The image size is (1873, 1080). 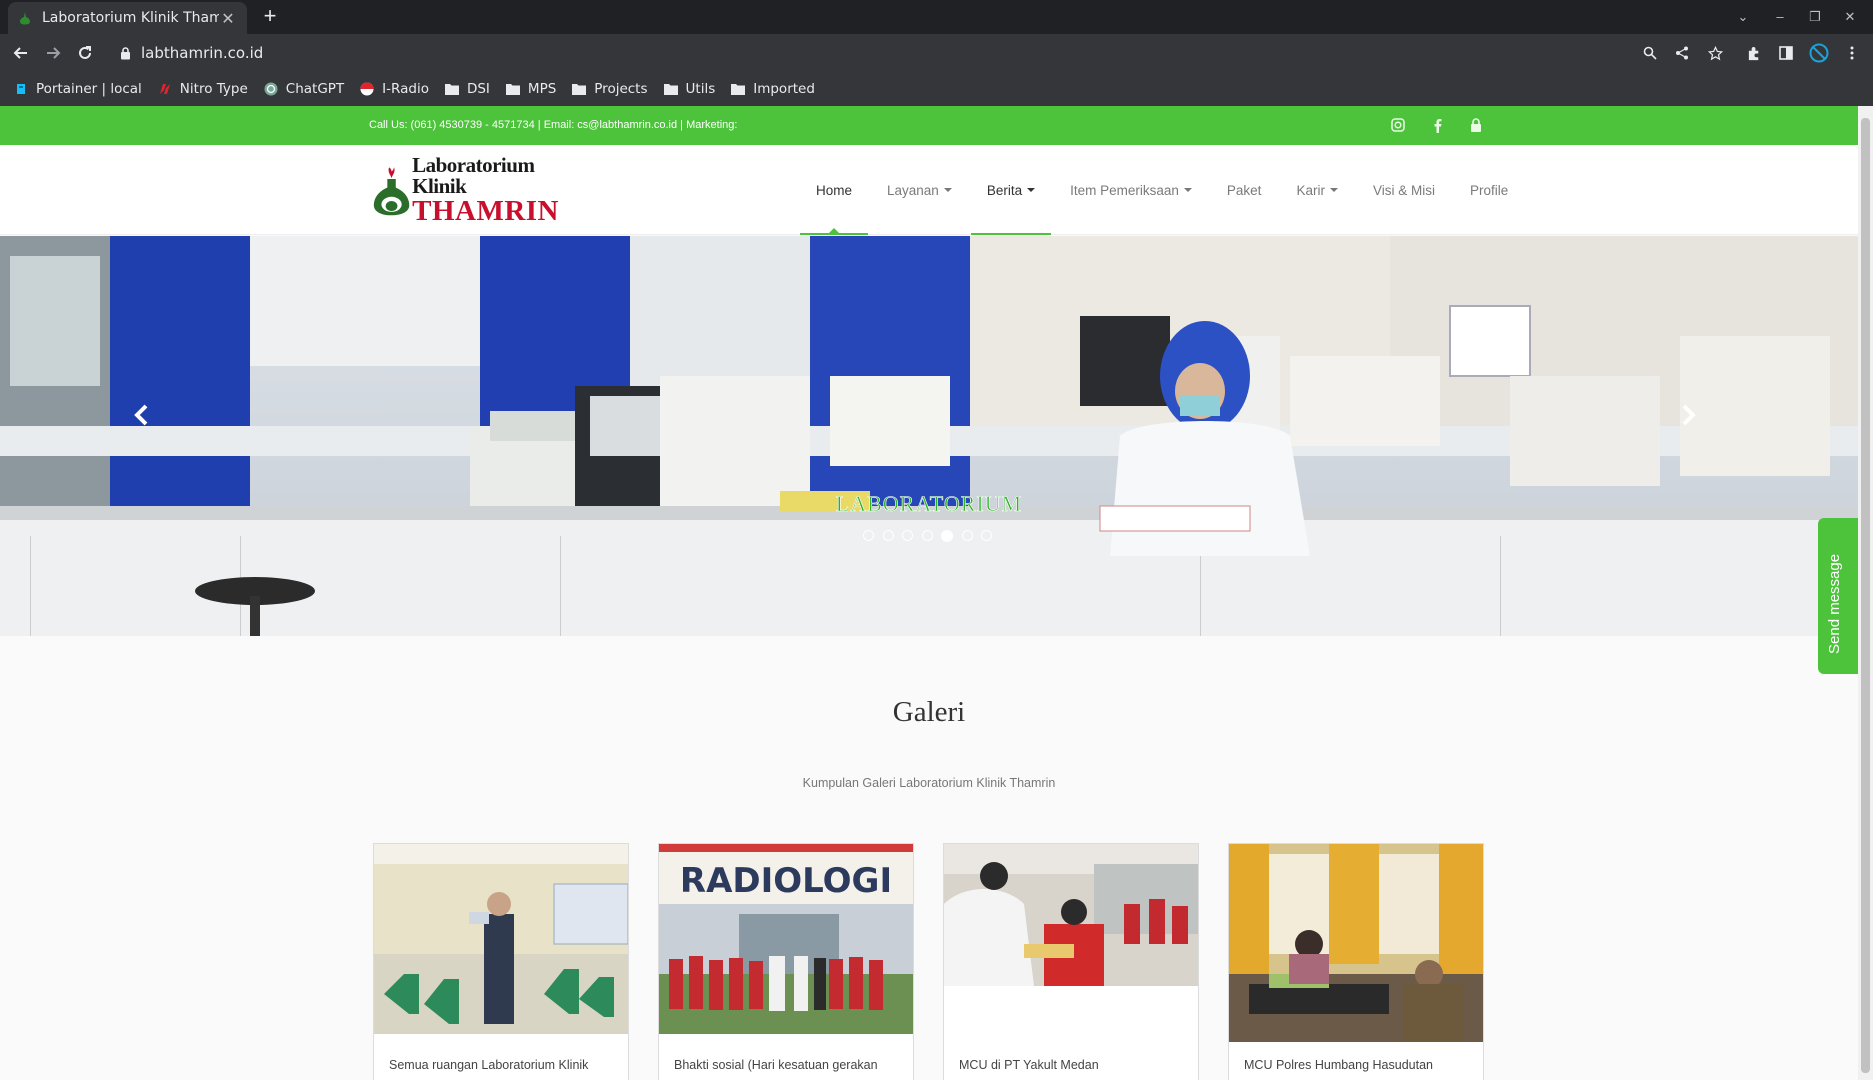 I want to click on address-bar: labthamrin.co.id, so click(x=877, y=53).